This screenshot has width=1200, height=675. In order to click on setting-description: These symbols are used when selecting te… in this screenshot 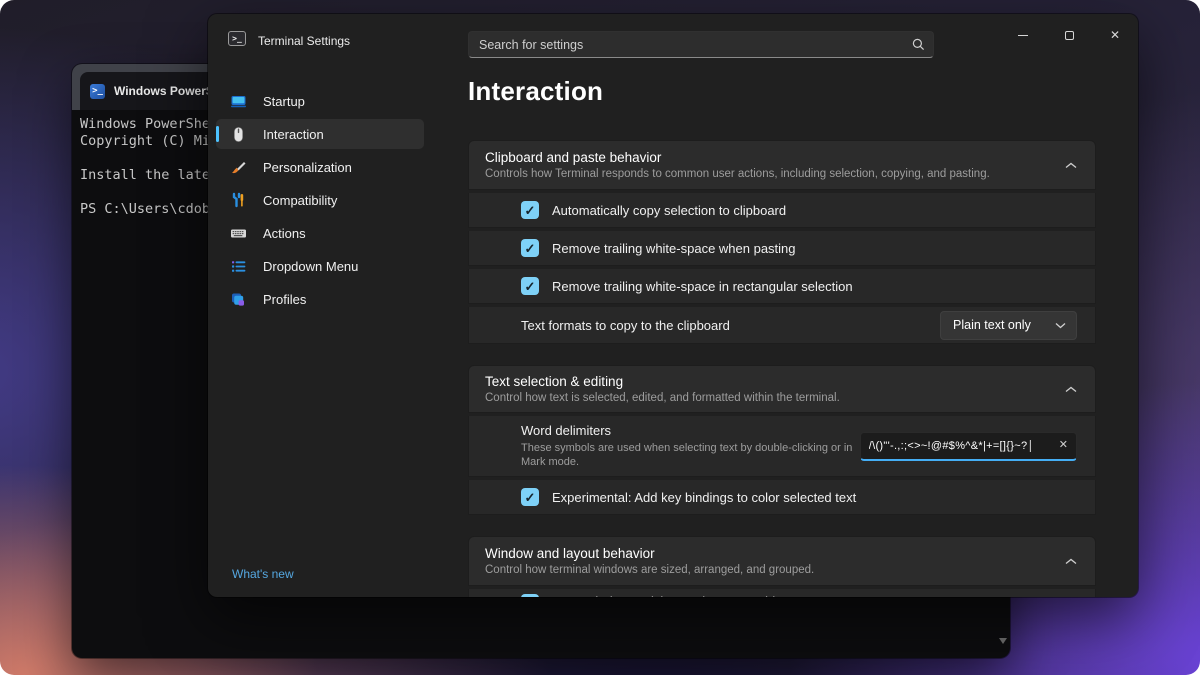, I will do `click(687, 455)`.